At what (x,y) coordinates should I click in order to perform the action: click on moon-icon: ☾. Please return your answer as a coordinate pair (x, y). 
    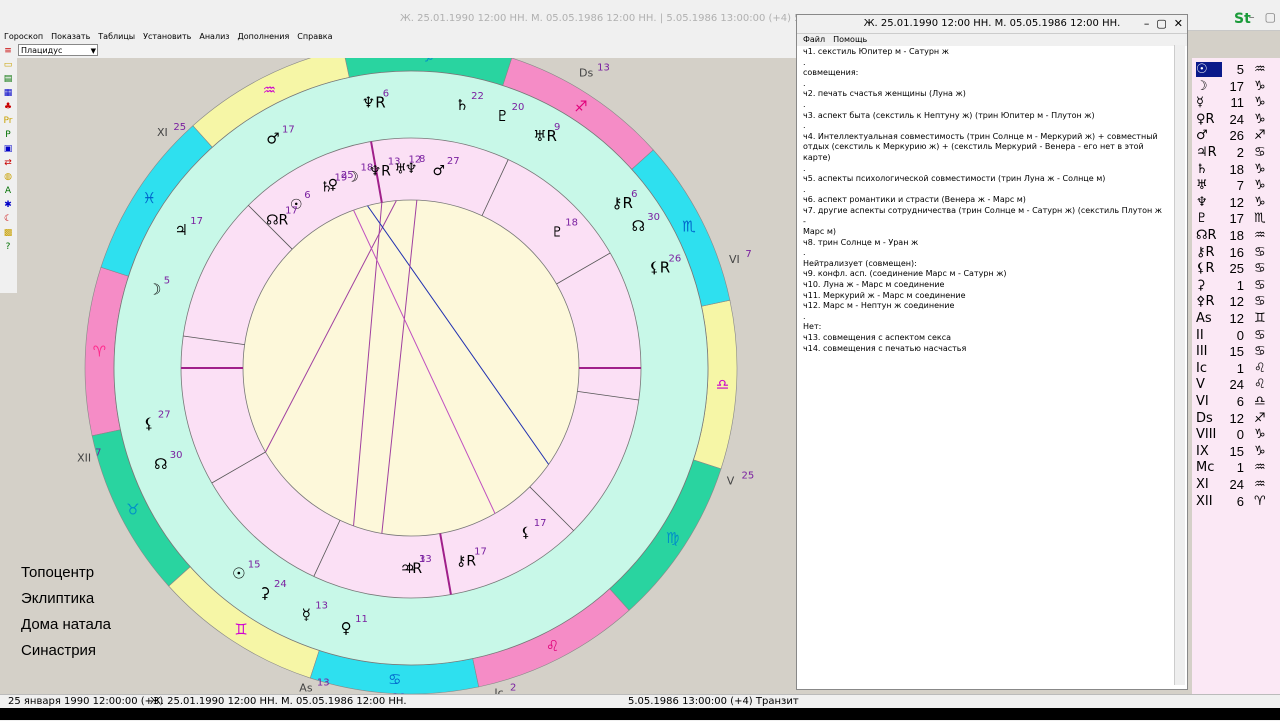
    Looking at the image, I should click on (8, 219).